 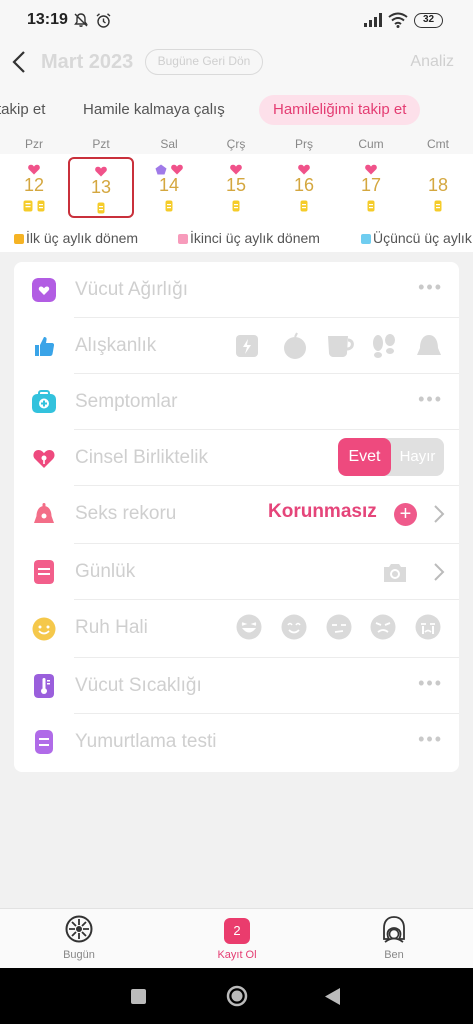 I want to click on row-symptoms: Semptomlar •••, so click(x=236, y=402).